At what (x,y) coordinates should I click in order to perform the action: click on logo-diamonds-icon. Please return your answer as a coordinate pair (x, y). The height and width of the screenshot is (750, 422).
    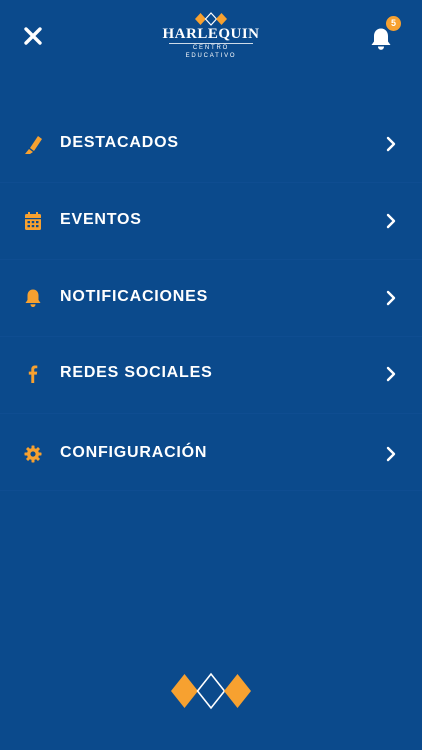
    Looking at the image, I should click on (211, 19).